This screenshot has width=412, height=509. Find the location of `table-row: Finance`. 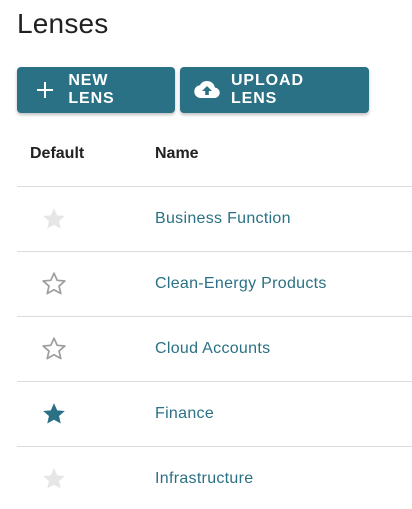

table-row: Finance is located at coordinates (214, 414).